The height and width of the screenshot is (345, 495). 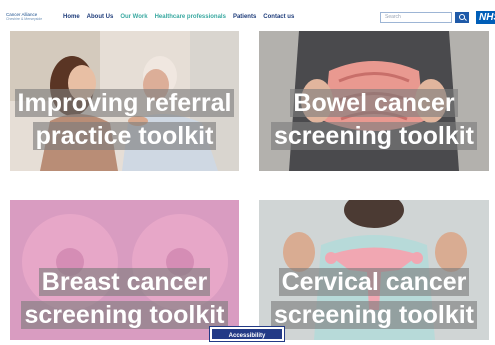 What do you see at coordinates (190, 17) in the screenshot?
I see `nav-healthcare-professionals: Healthcare professionals` at bounding box center [190, 17].